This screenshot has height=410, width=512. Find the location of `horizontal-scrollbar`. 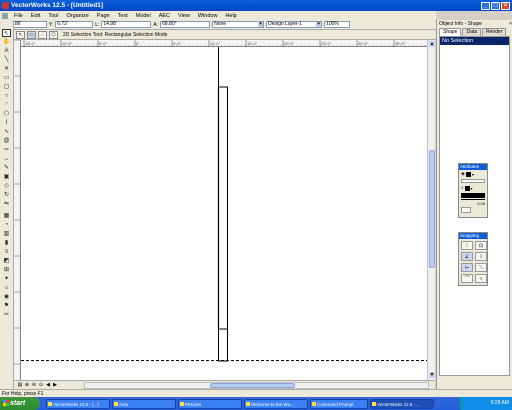

horizontal-scrollbar is located at coordinates (256, 385).